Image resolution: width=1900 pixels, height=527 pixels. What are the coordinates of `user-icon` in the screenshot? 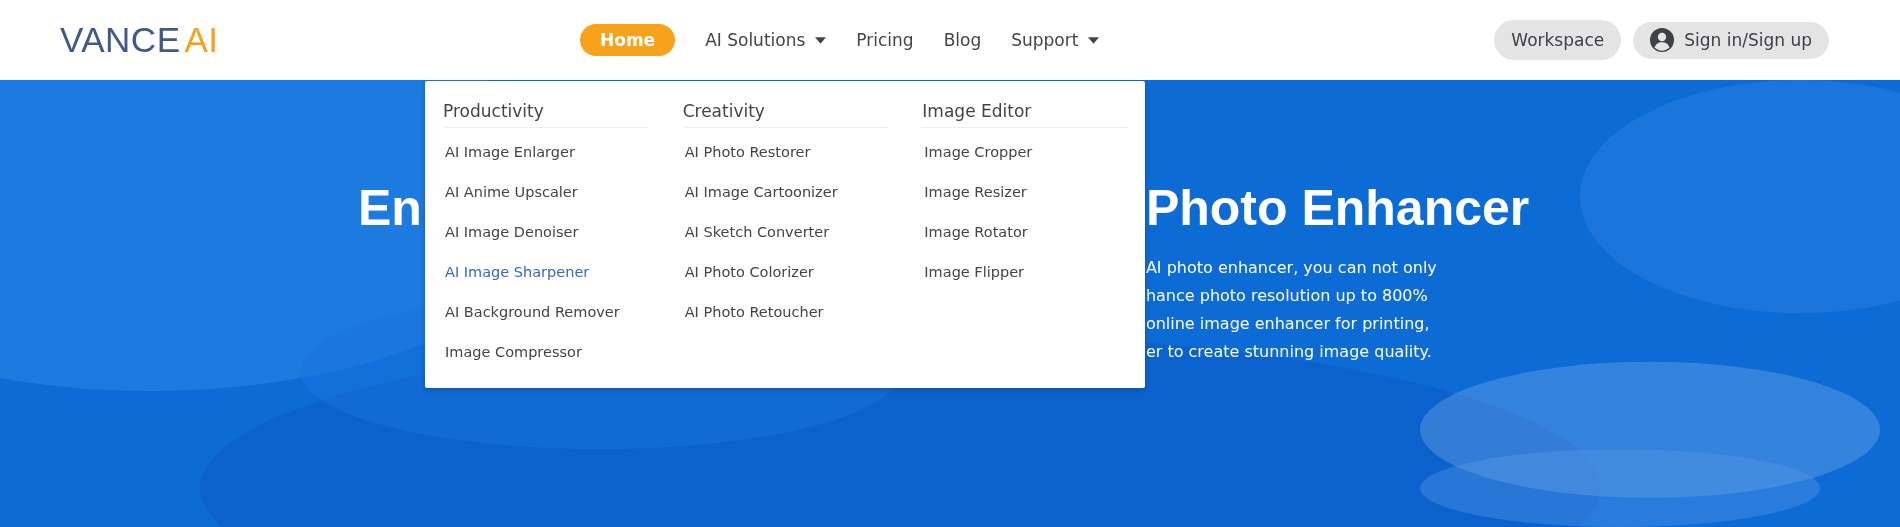 It's located at (1662, 40).